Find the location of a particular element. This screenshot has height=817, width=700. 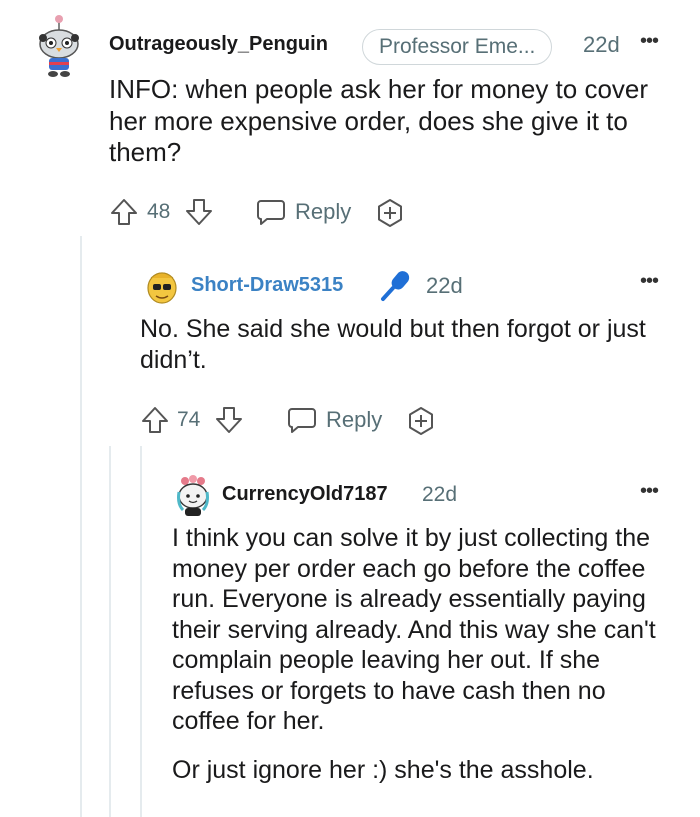

snoo-yellow-avatar-icon is located at coordinates (162, 288).